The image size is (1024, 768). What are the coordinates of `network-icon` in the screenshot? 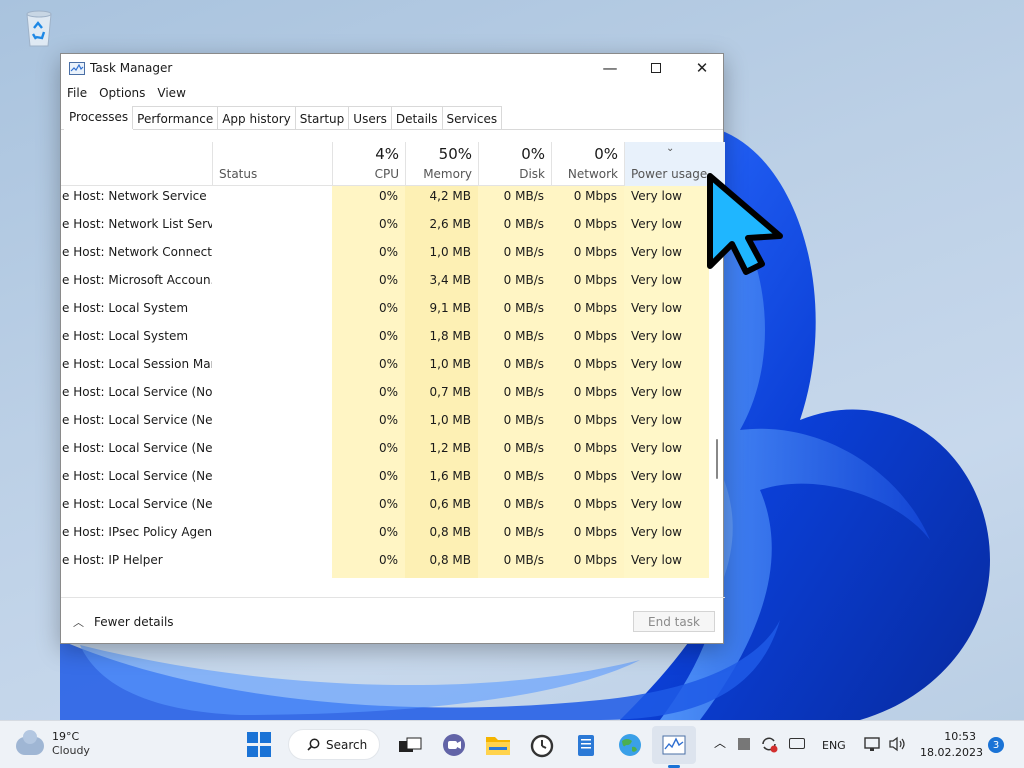 It's located at (873, 745).